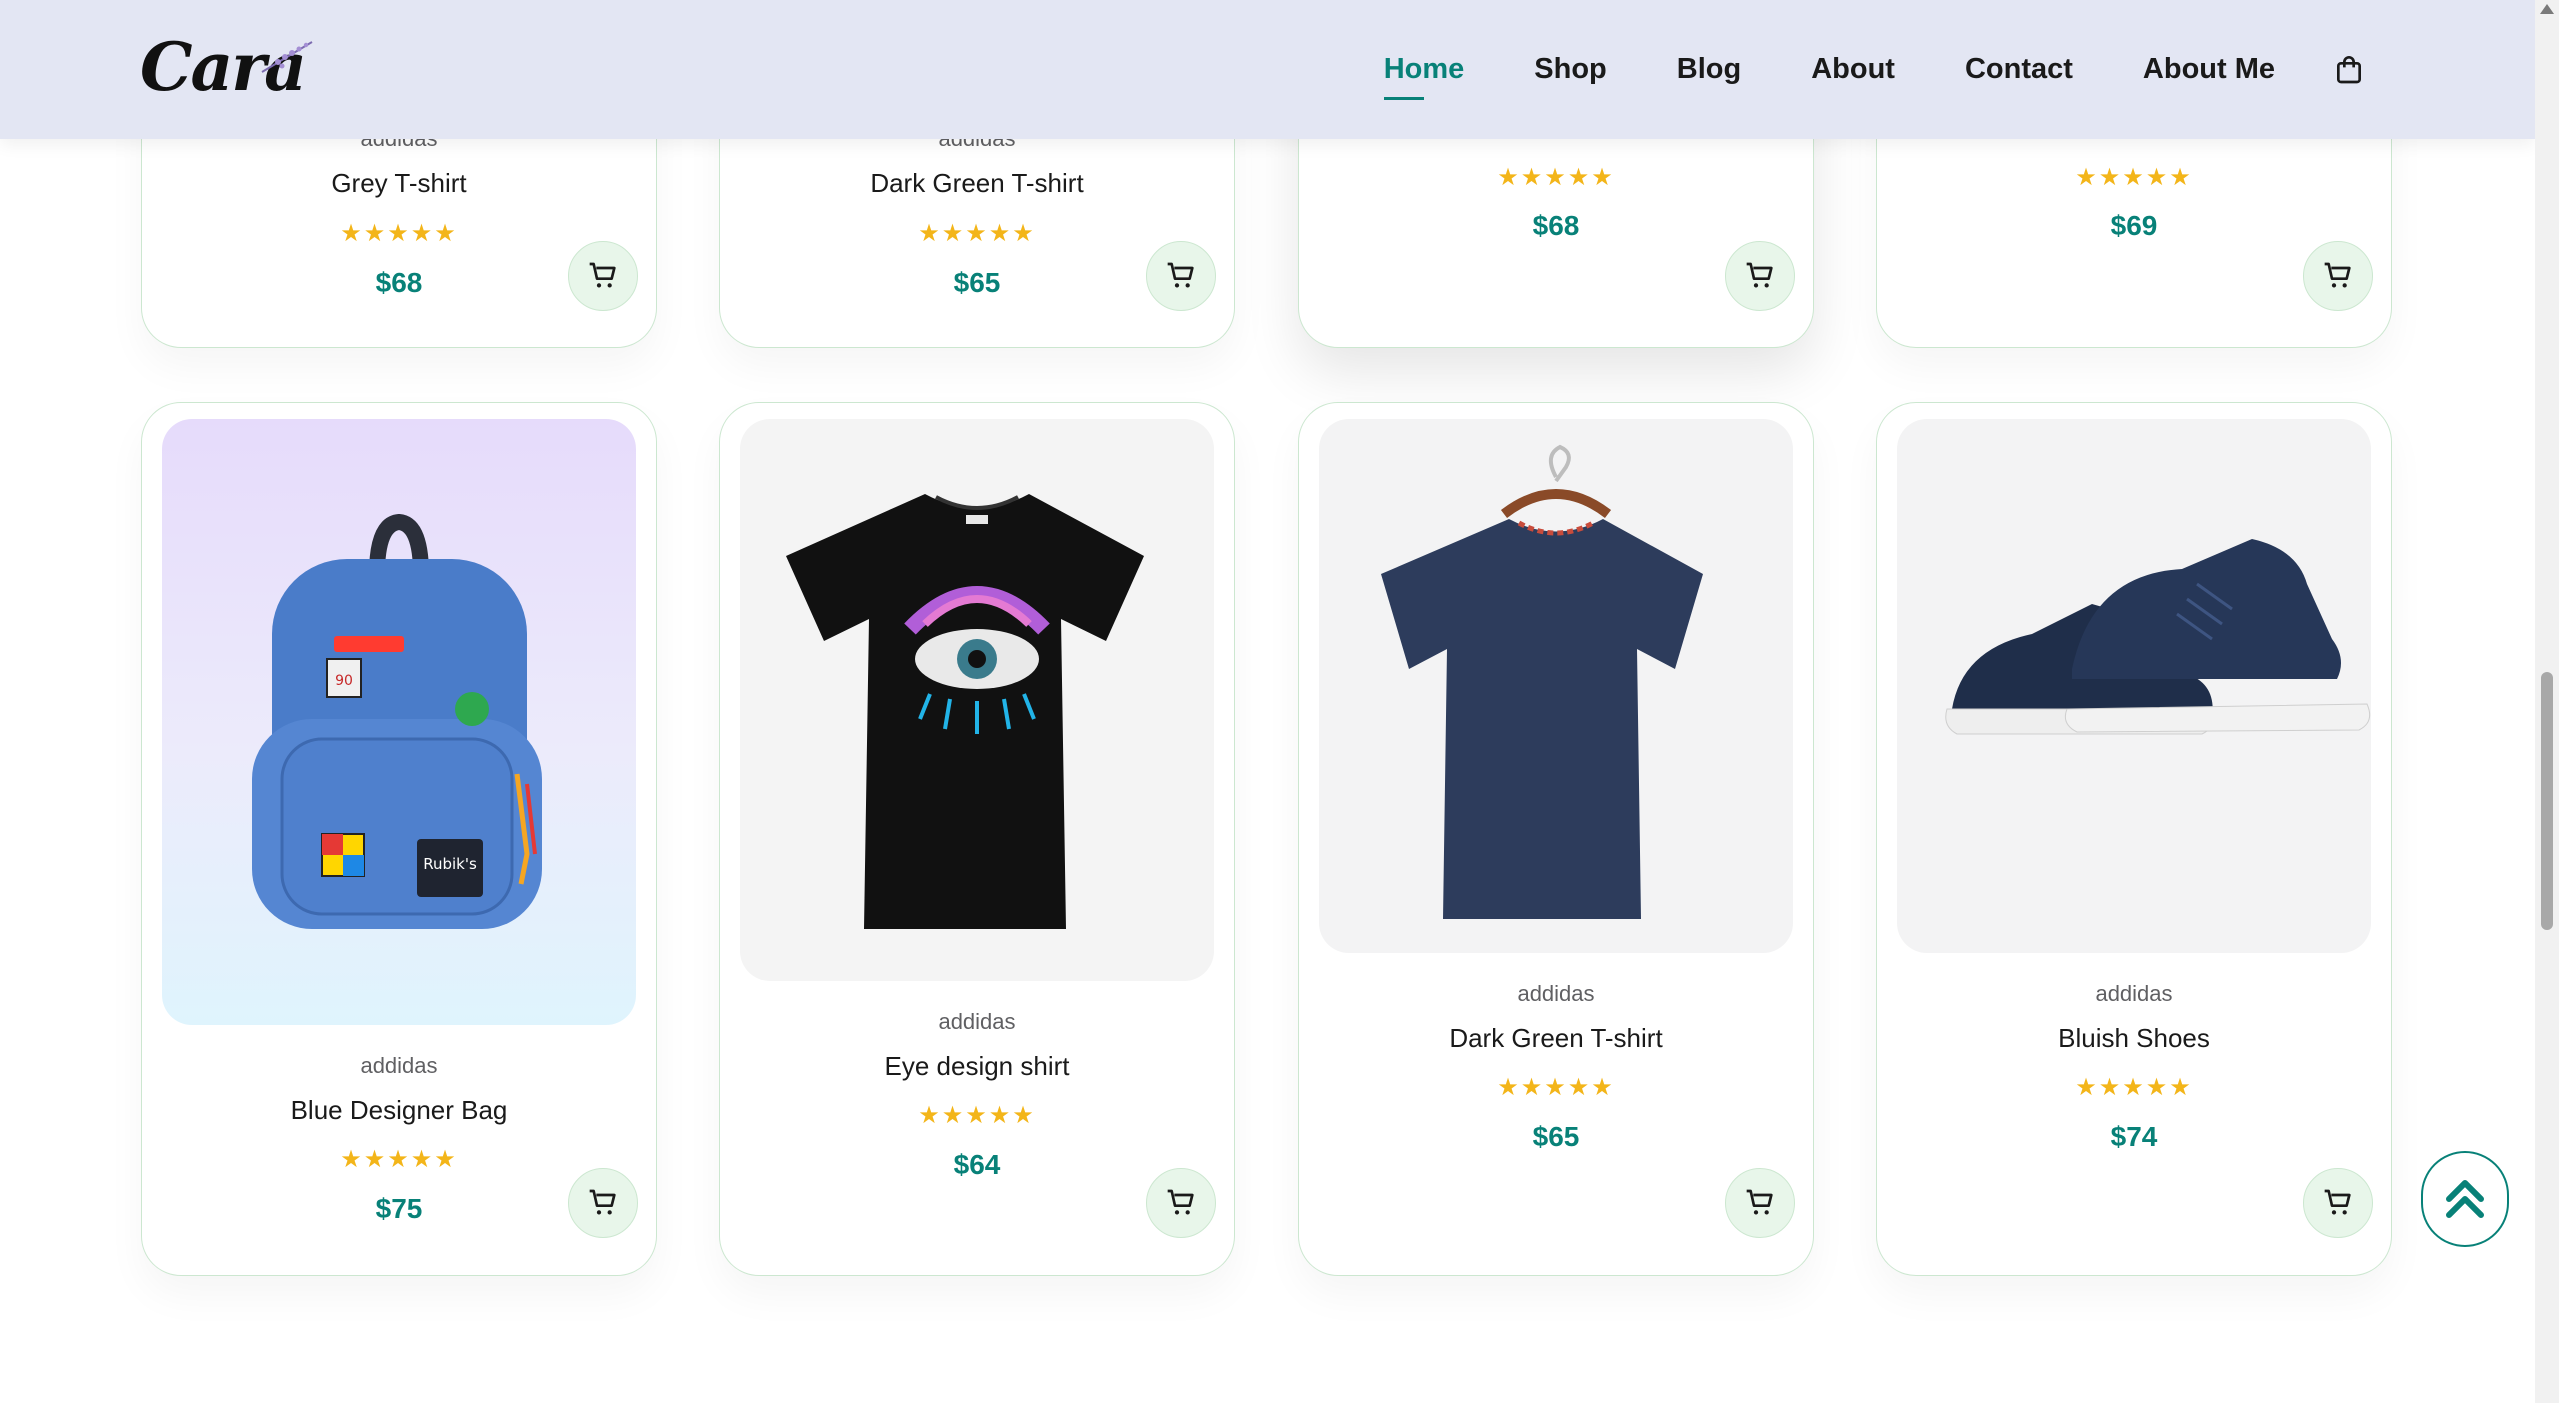 This screenshot has height=1403, width=2559. I want to click on site-logo: Cara, so click(230, 68).